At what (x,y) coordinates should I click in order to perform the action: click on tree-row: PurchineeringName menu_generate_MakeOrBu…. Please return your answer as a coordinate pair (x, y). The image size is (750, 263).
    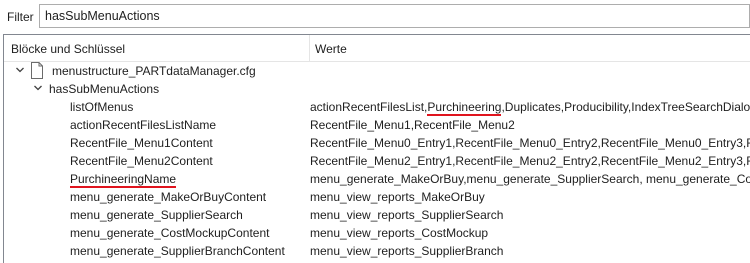
    Looking at the image, I should click on (377, 179).